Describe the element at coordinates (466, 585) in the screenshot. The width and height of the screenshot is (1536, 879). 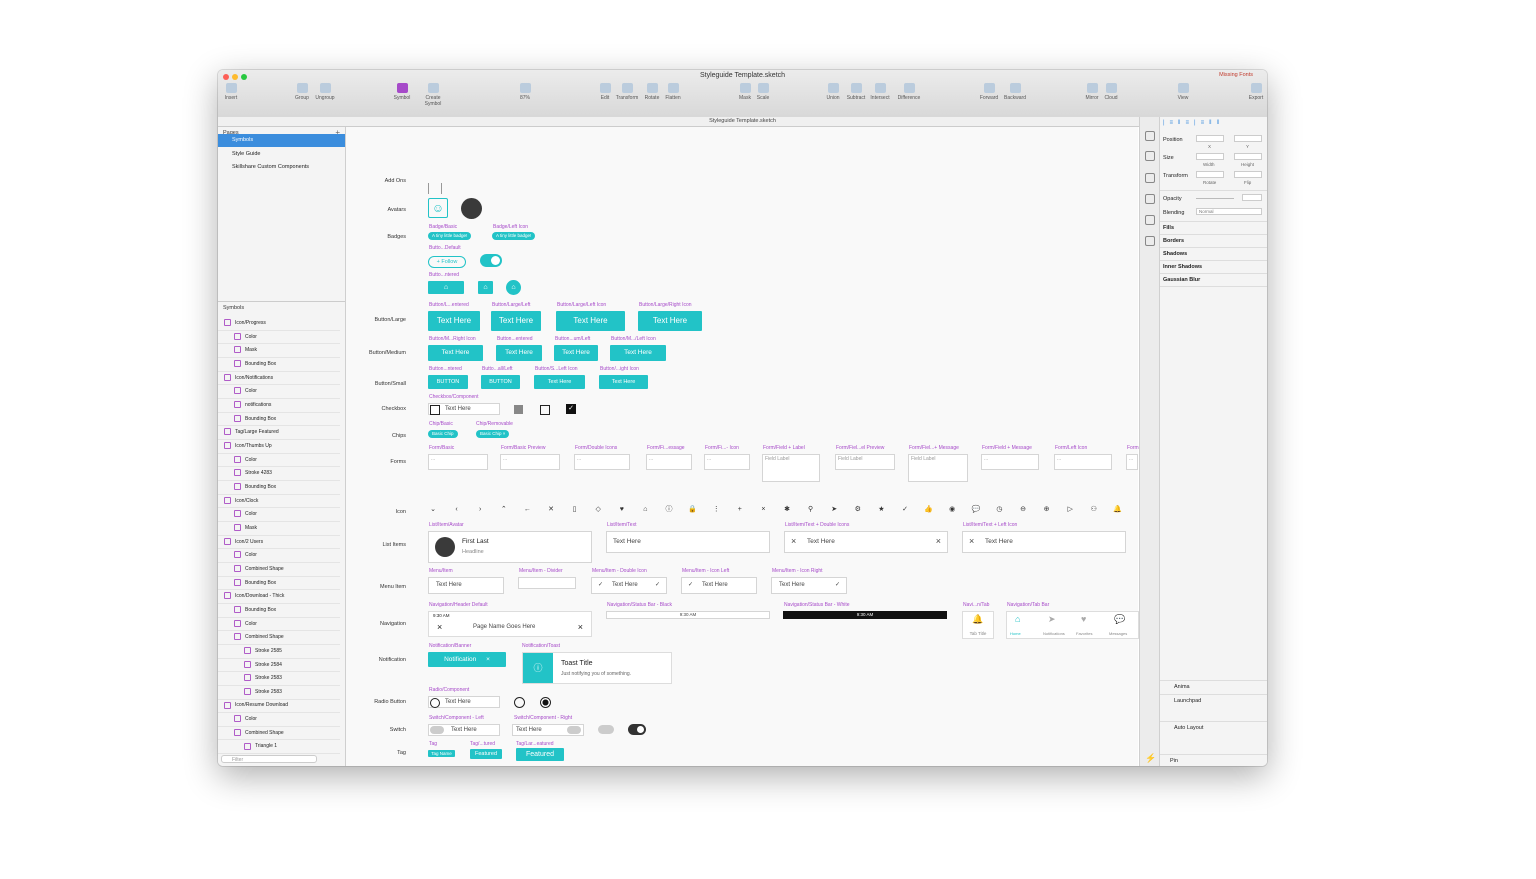
I see `menu-item: Text Here` at that location.